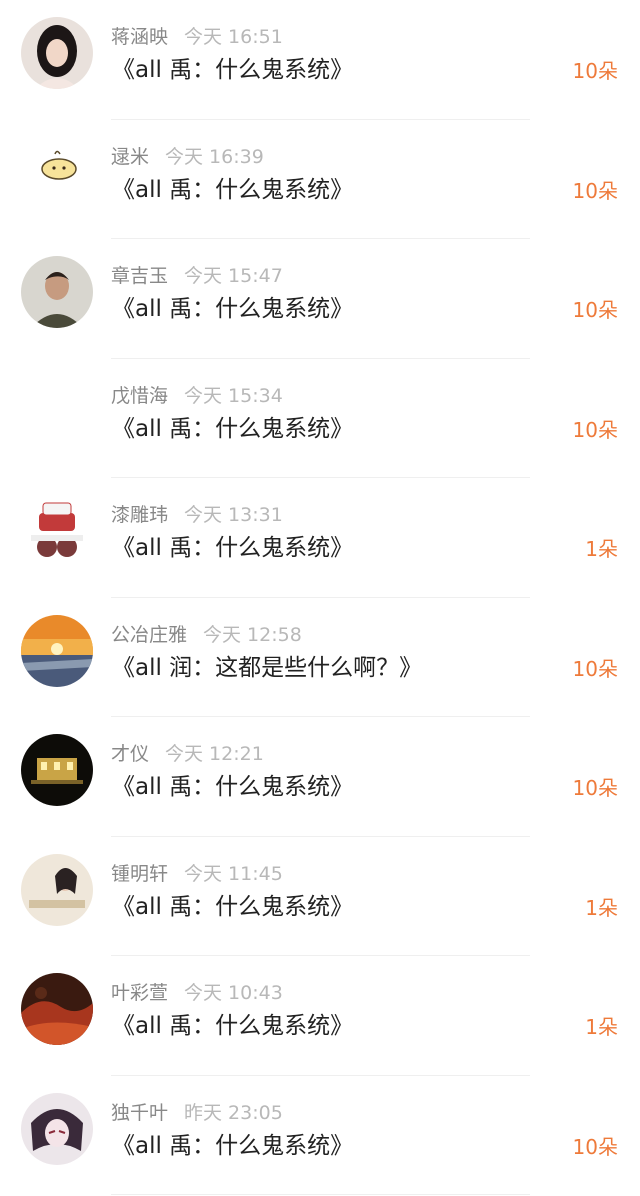 The height and width of the screenshot is (1196, 640). What do you see at coordinates (233, 37) in the screenshot?
I see `timestamp: 今天 16:51` at bounding box center [233, 37].